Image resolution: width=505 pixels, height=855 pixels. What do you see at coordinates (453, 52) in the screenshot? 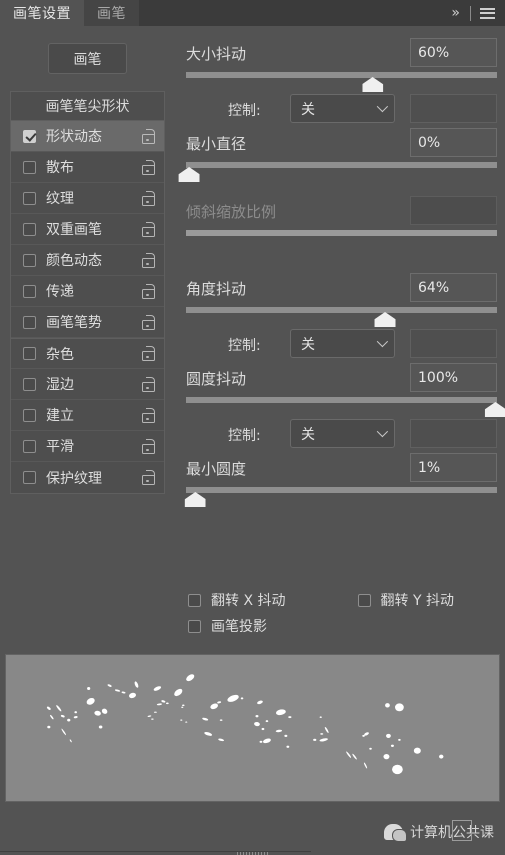
I see `size-jitter-value: 60%` at bounding box center [453, 52].